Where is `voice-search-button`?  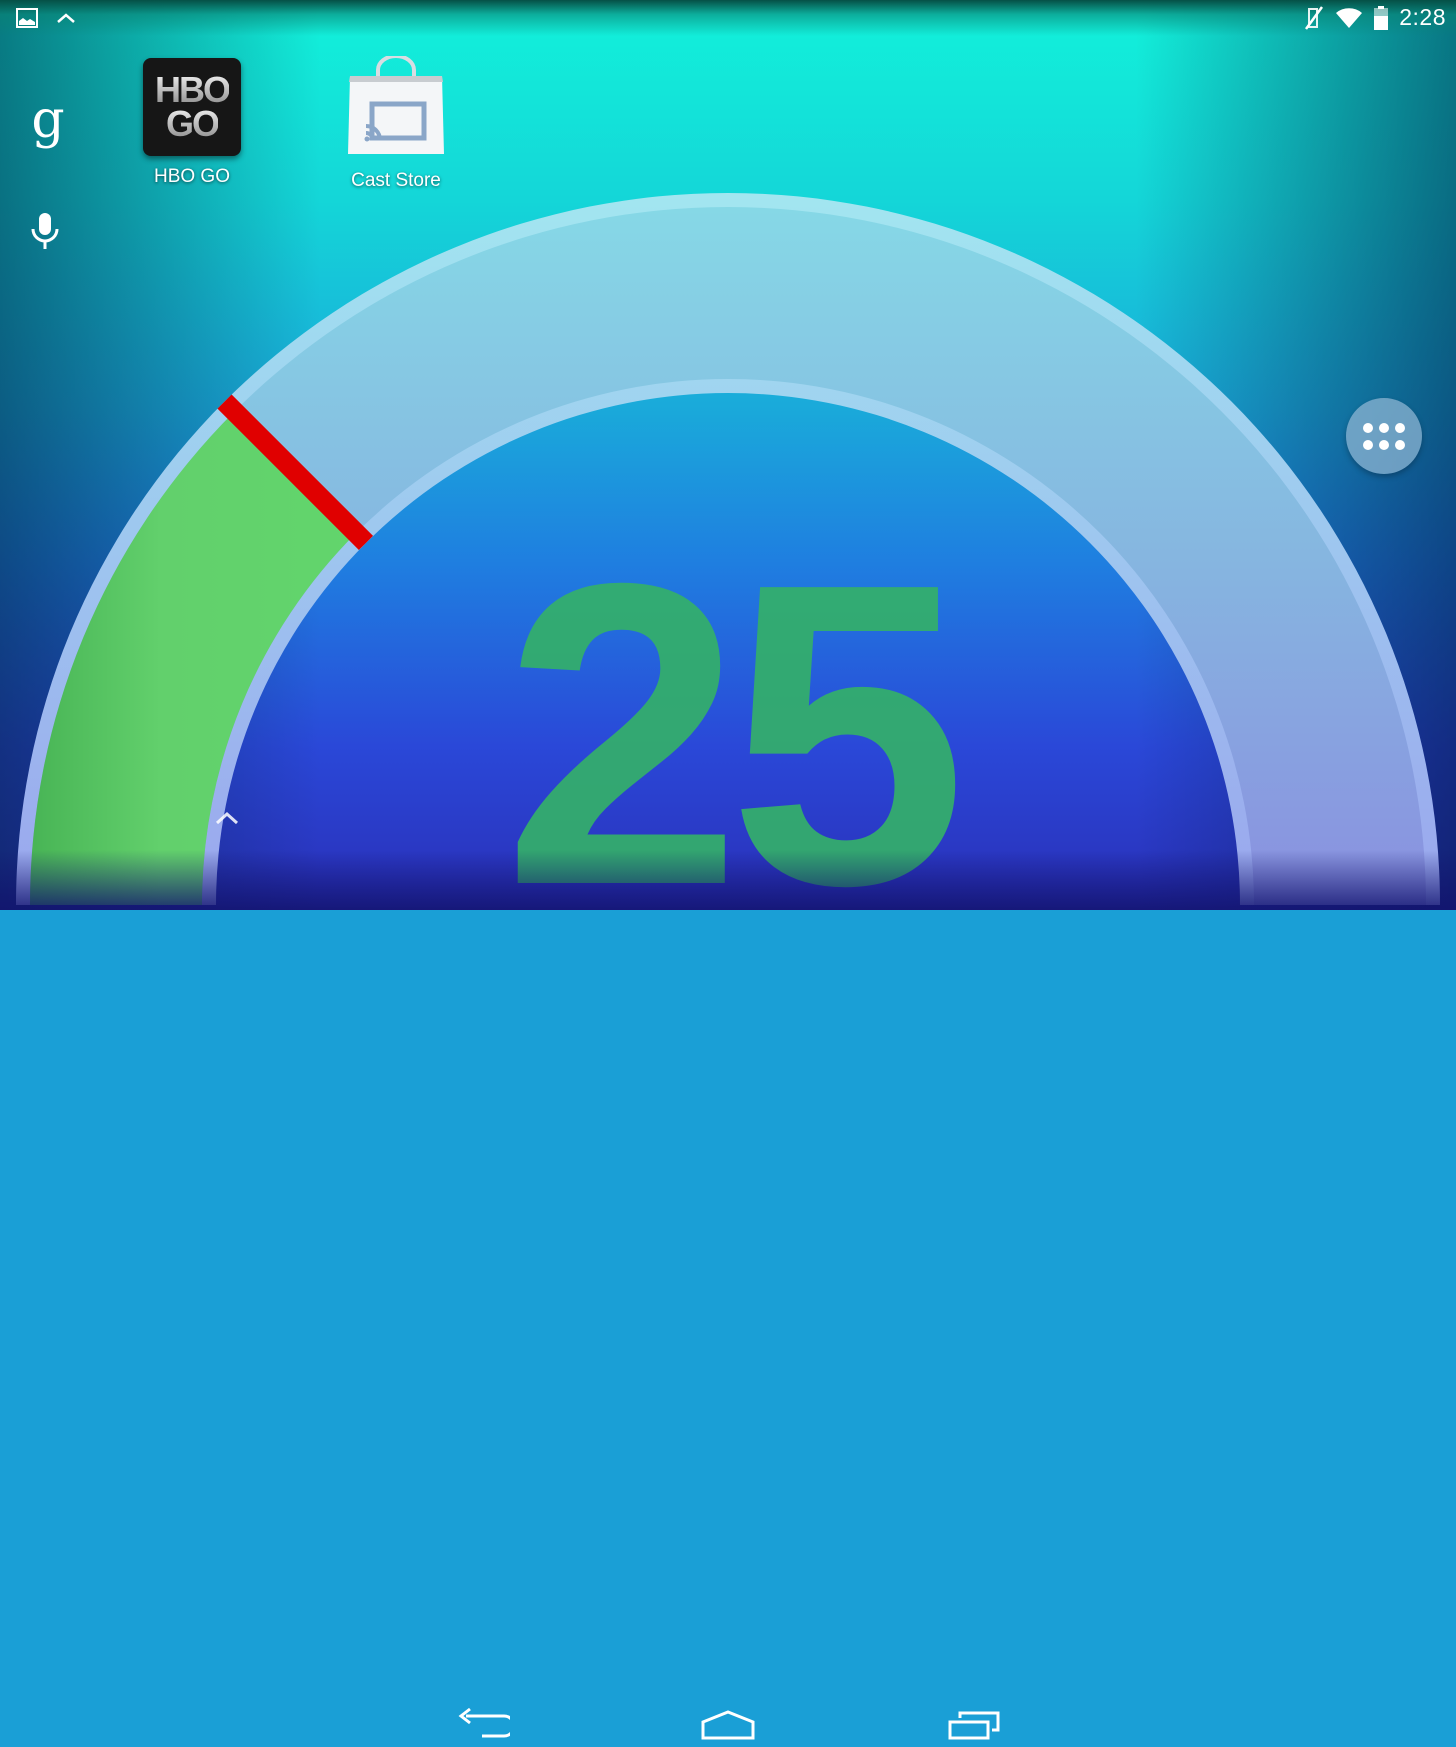 voice-search-button is located at coordinates (45, 231).